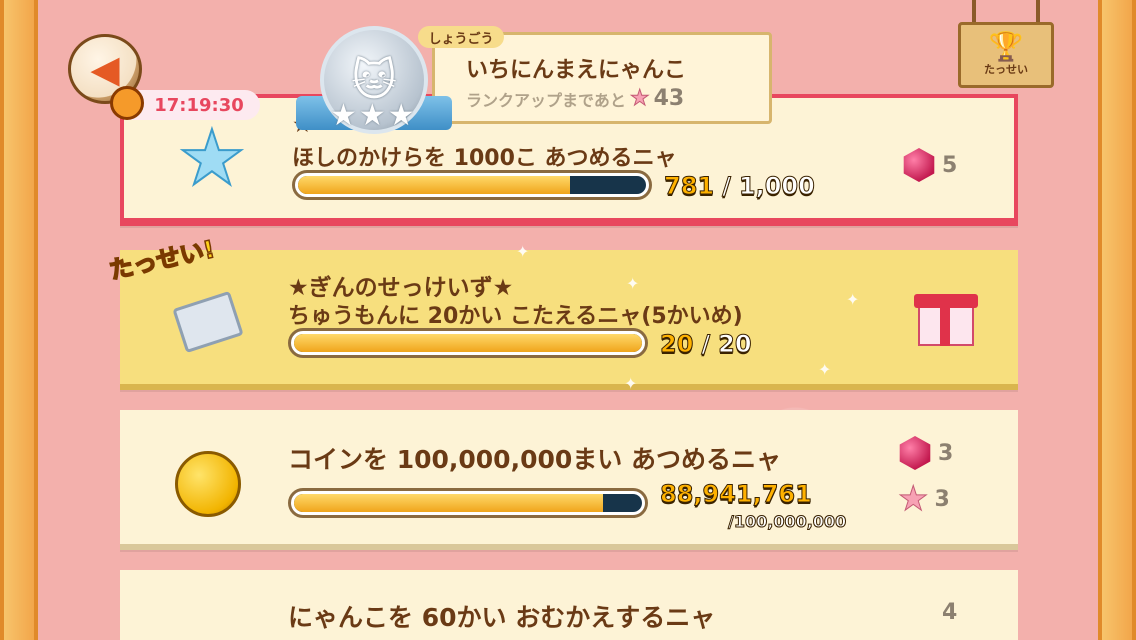 Image resolution: width=1136 pixels, height=640 pixels. Describe the element at coordinates (208, 484) in the screenshot. I see `coin-icon` at that location.